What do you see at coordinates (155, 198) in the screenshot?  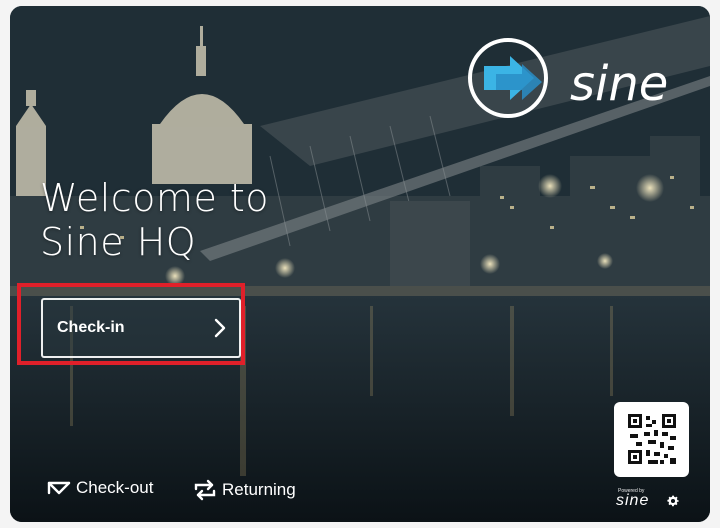 I see `welcome-line-1: Welcome to` at bounding box center [155, 198].